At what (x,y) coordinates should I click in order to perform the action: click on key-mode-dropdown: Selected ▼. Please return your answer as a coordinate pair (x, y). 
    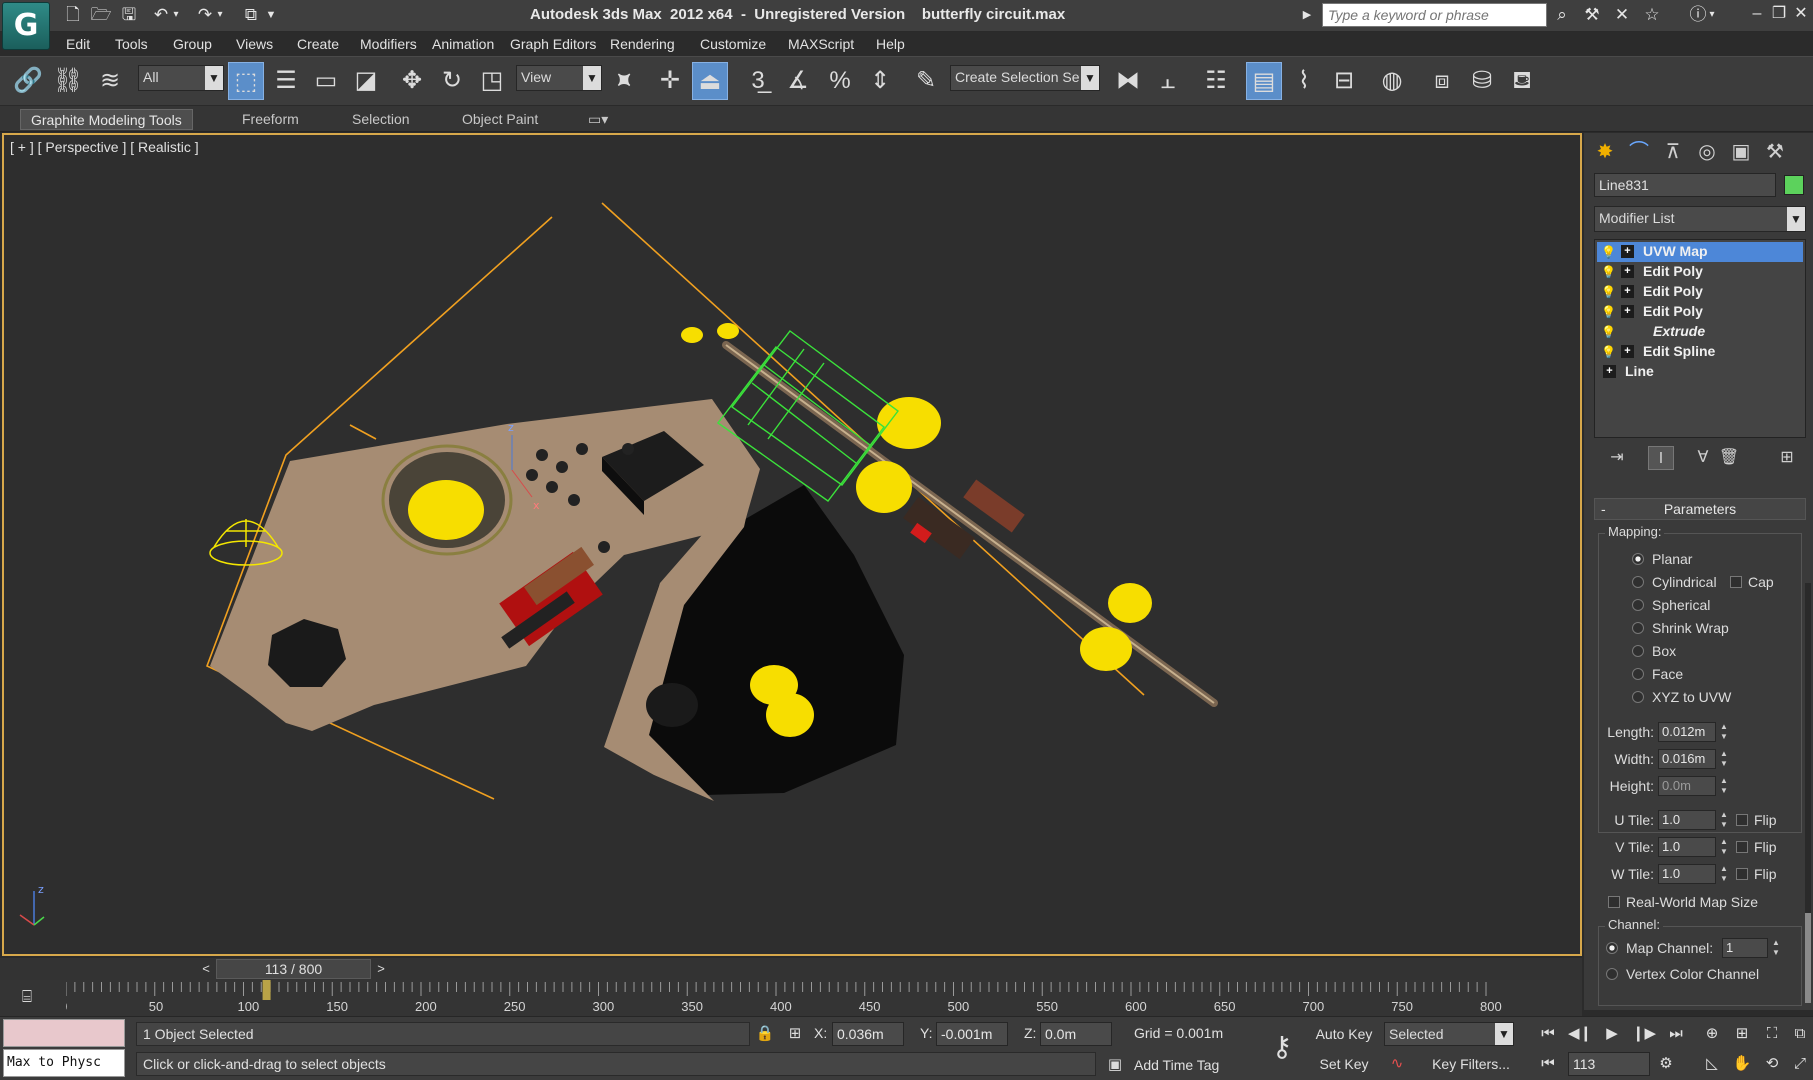
    Looking at the image, I should click on (1449, 1034).